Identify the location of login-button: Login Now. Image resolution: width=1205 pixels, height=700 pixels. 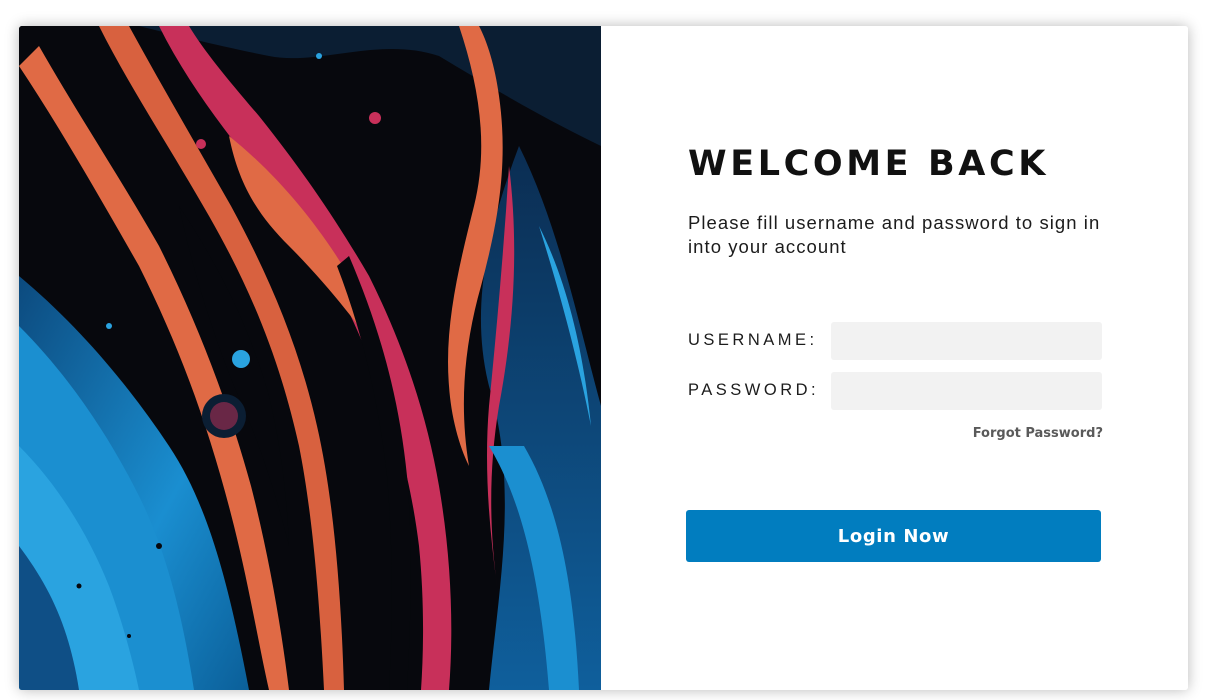
(893, 536).